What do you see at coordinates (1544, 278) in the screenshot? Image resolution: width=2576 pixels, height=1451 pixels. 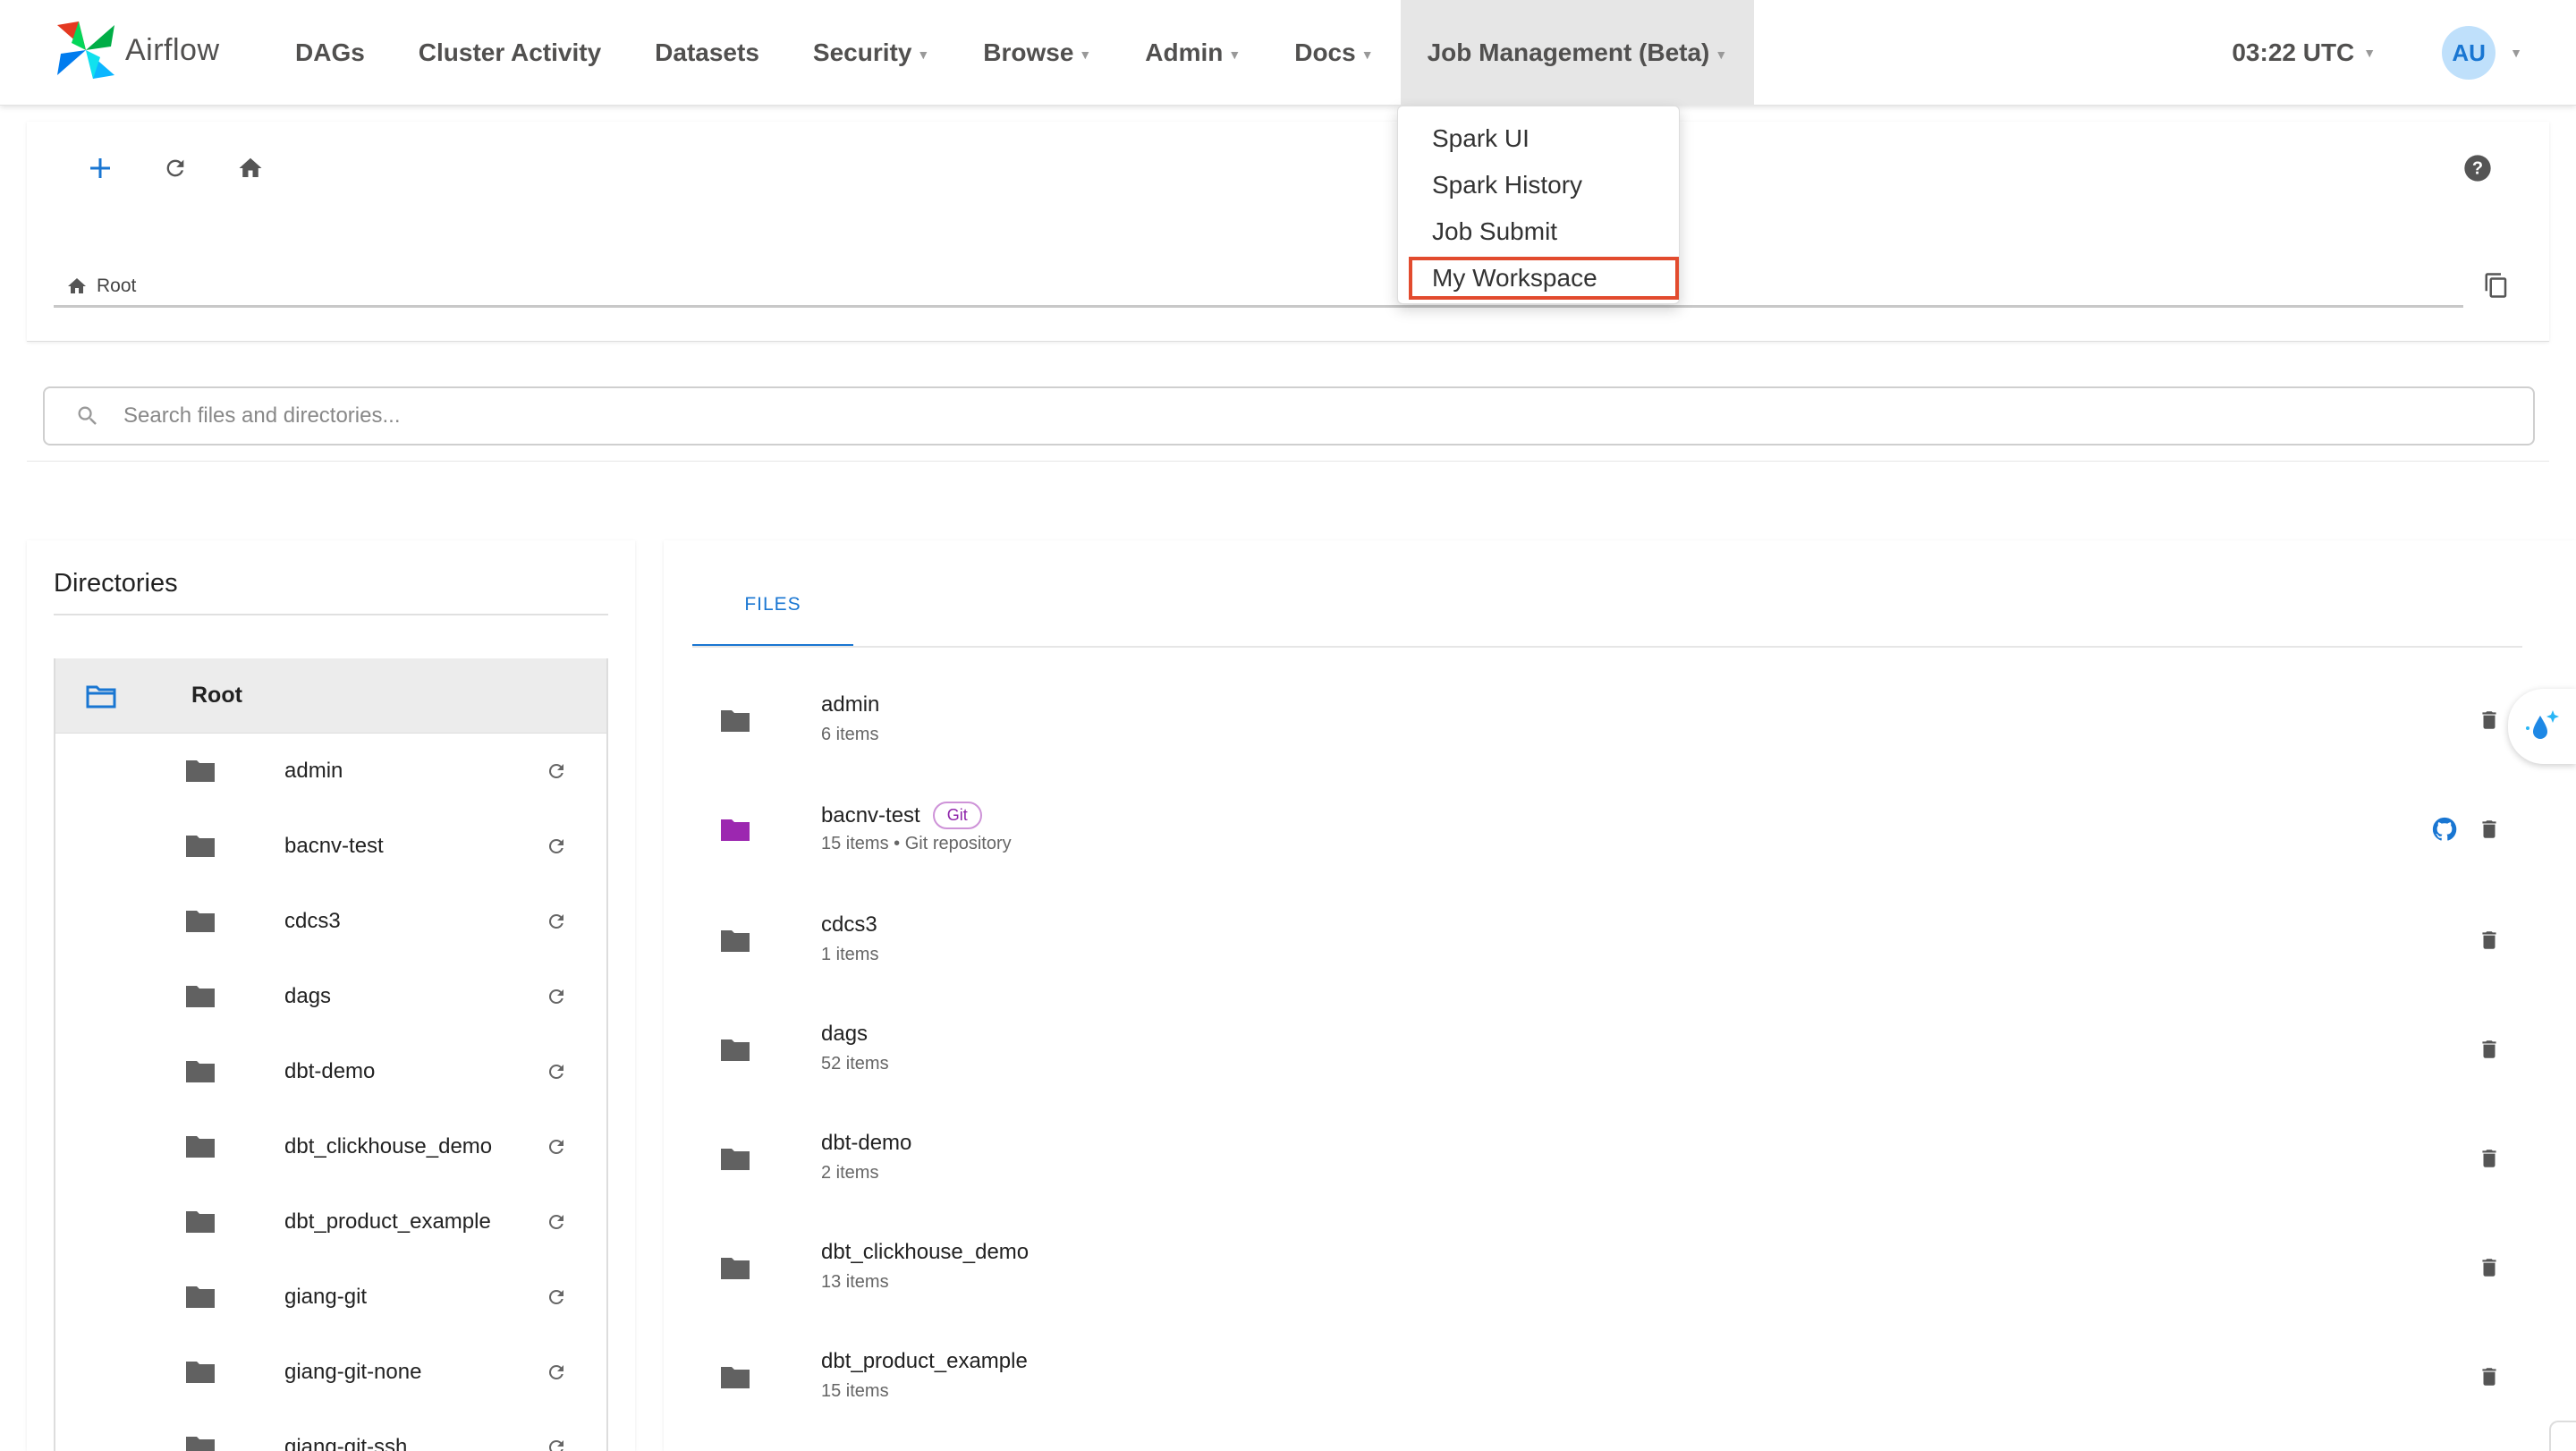 I see `menu-item-my-workspace: My Workspace` at bounding box center [1544, 278].